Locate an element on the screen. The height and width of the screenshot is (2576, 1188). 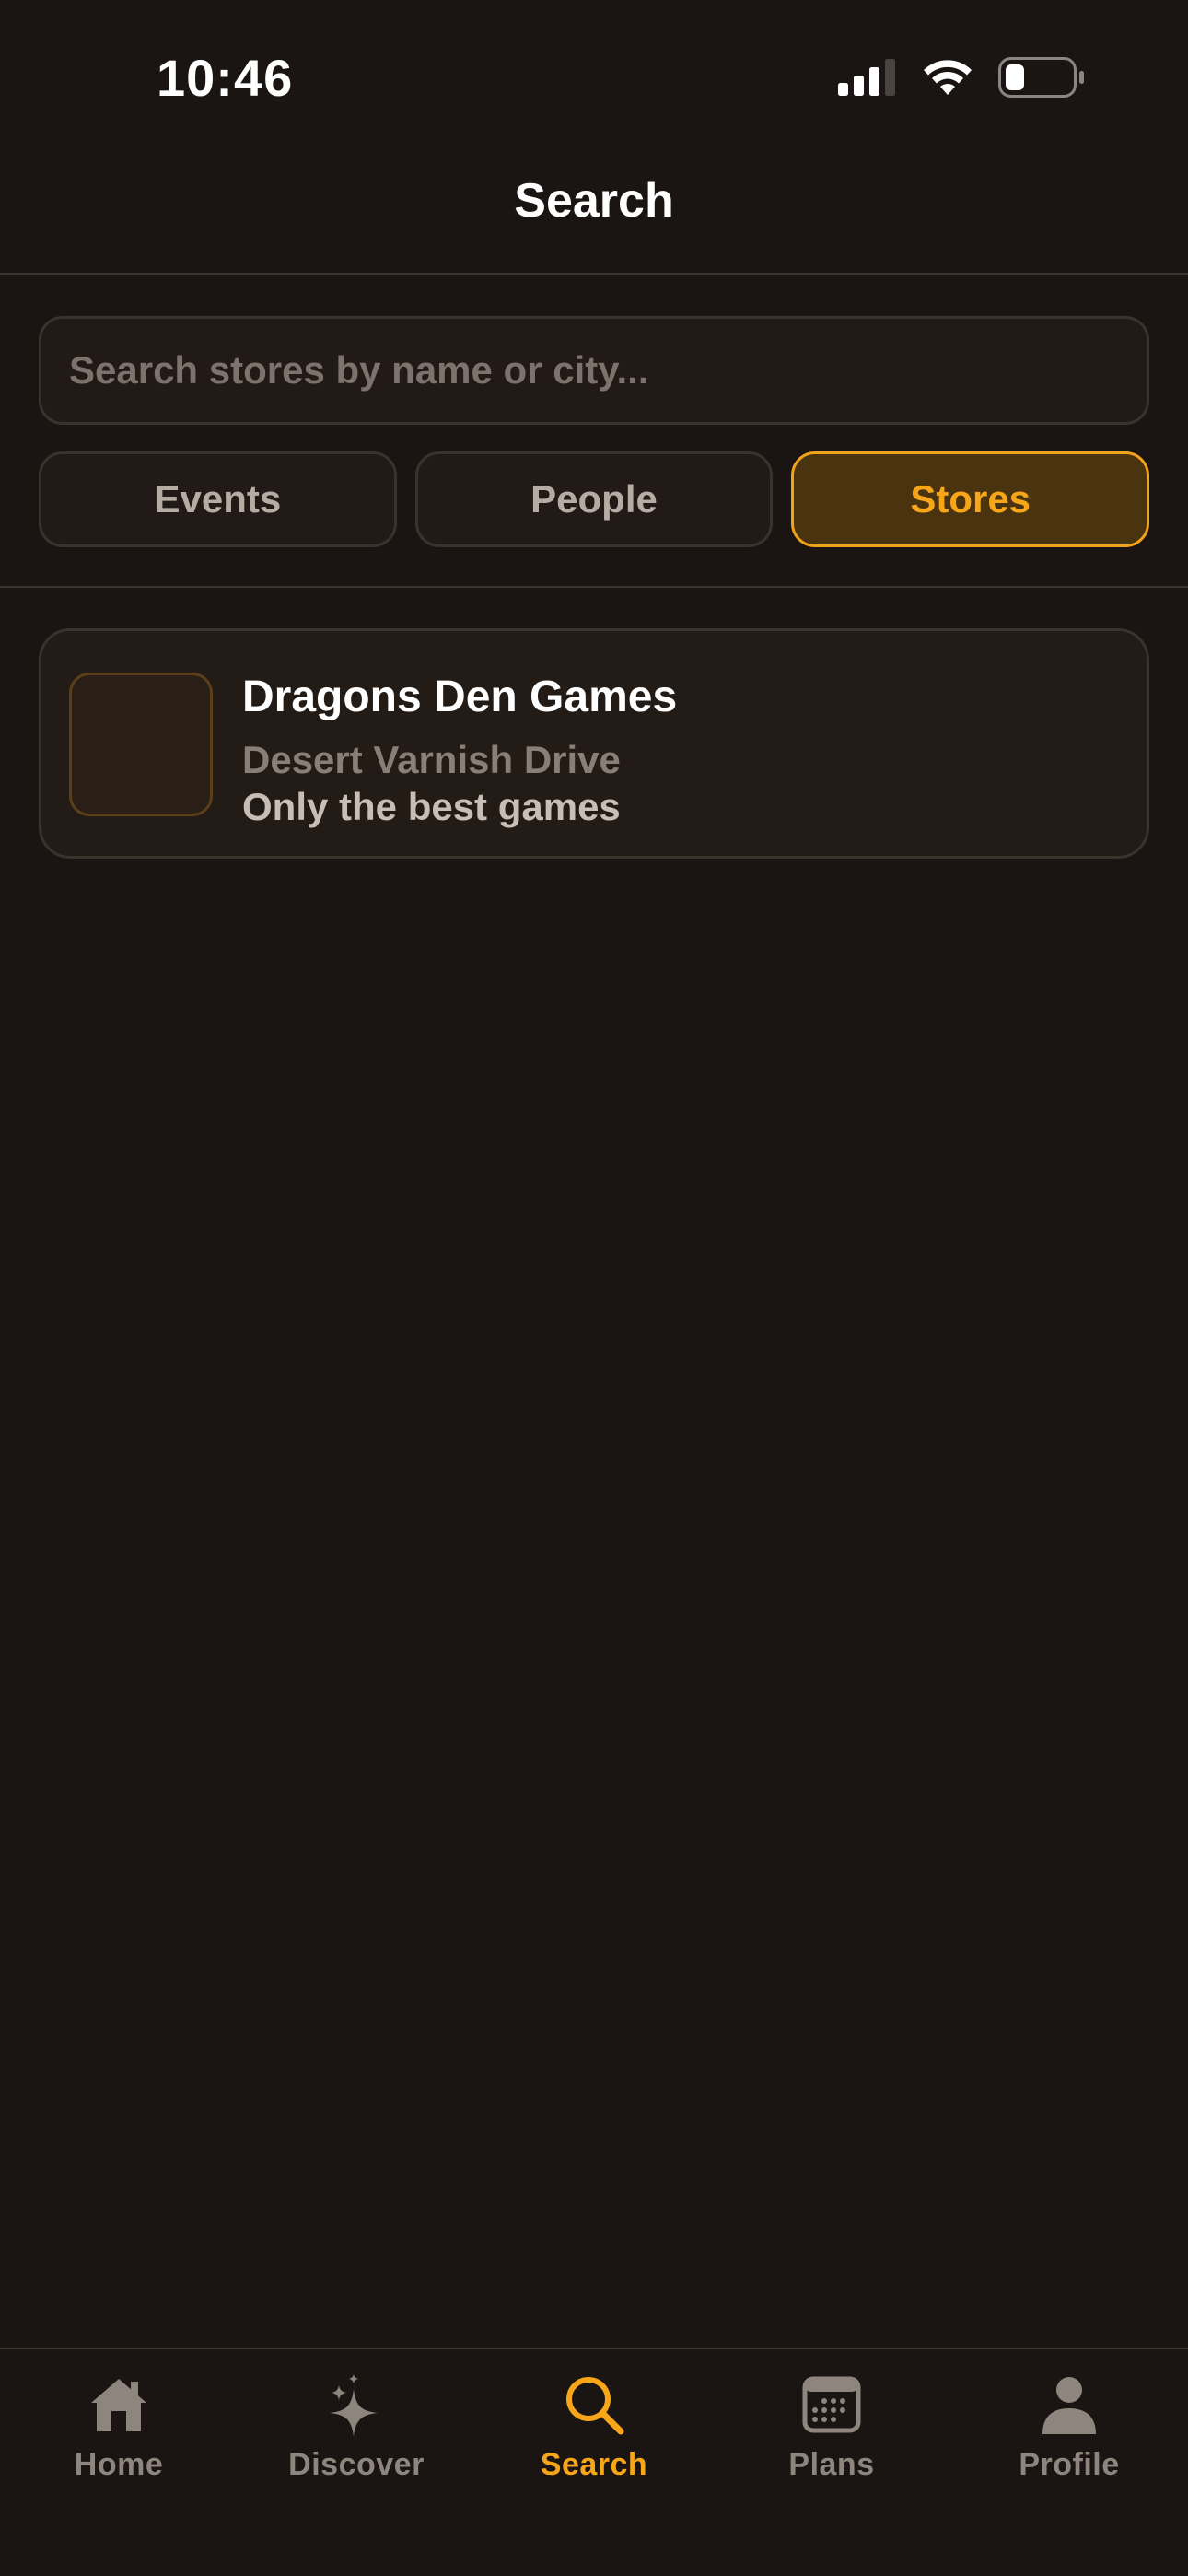
nav-profile: Profile is located at coordinates (1069, 2462).